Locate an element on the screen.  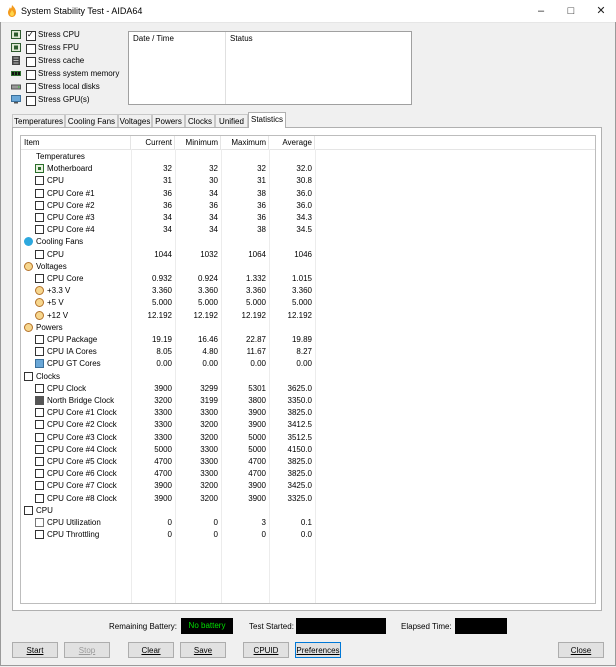
maximize-icon: □ is located at coordinates (571, 11).